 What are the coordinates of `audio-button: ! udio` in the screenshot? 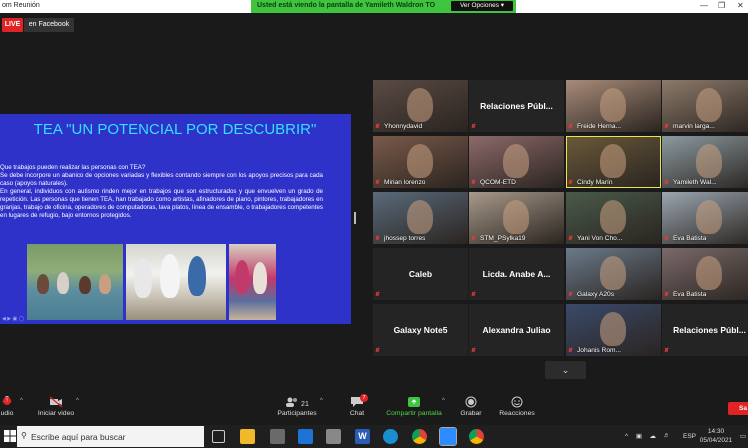 It's located at (7, 404).